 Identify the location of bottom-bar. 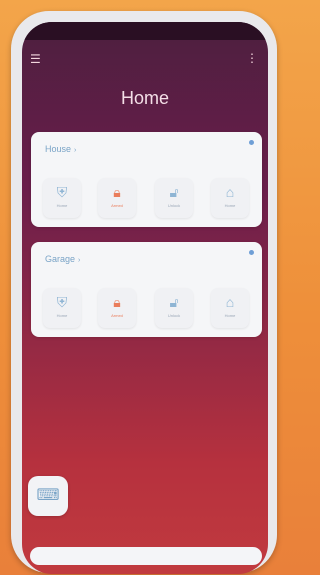
(146, 556).